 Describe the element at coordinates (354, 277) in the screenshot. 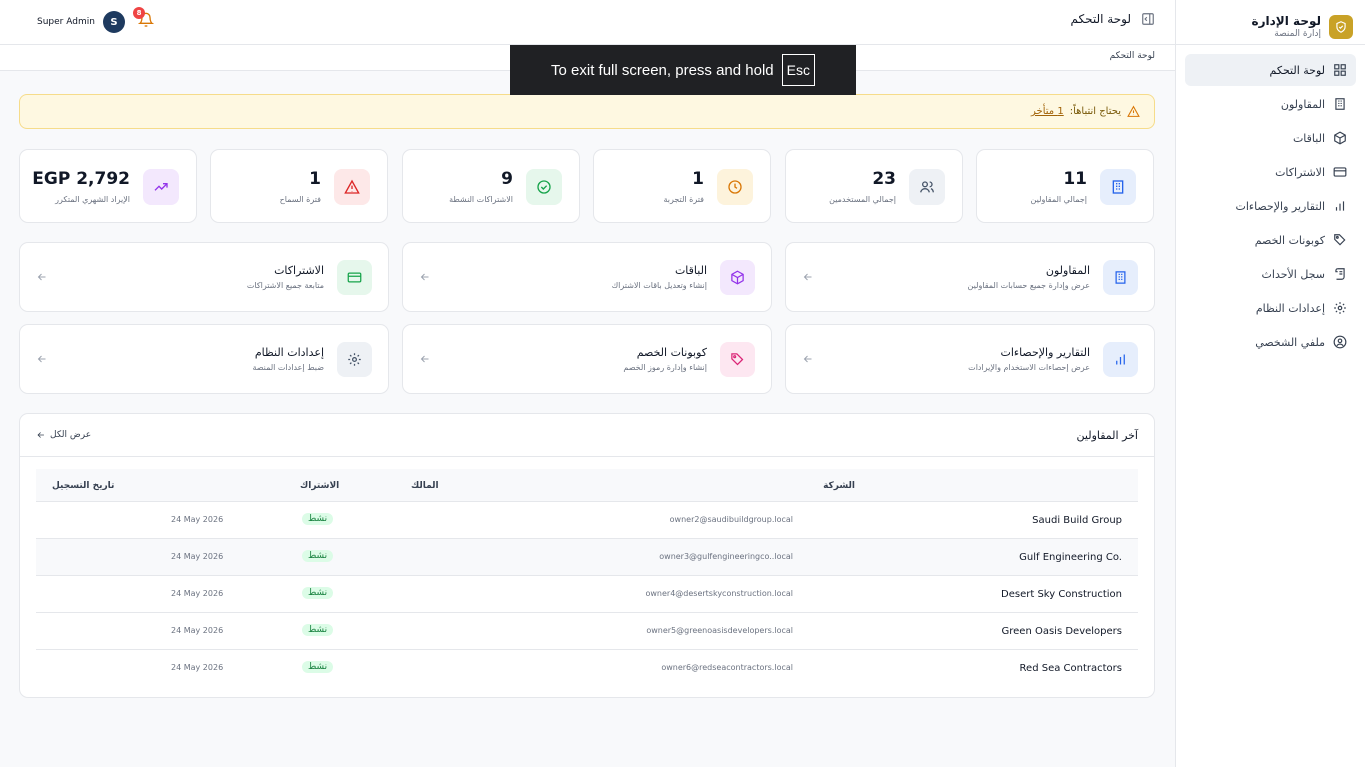

I see `credit-card-icon` at that location.